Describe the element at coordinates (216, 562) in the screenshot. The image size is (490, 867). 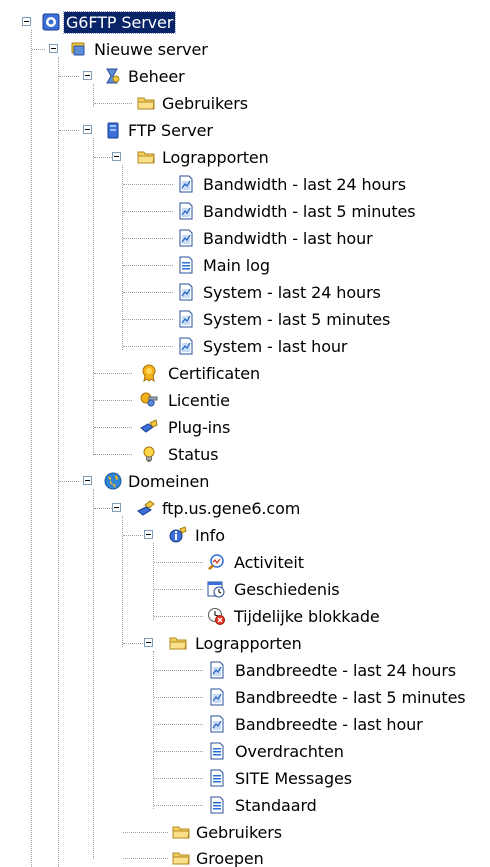
I see `activity-icon` at that location.